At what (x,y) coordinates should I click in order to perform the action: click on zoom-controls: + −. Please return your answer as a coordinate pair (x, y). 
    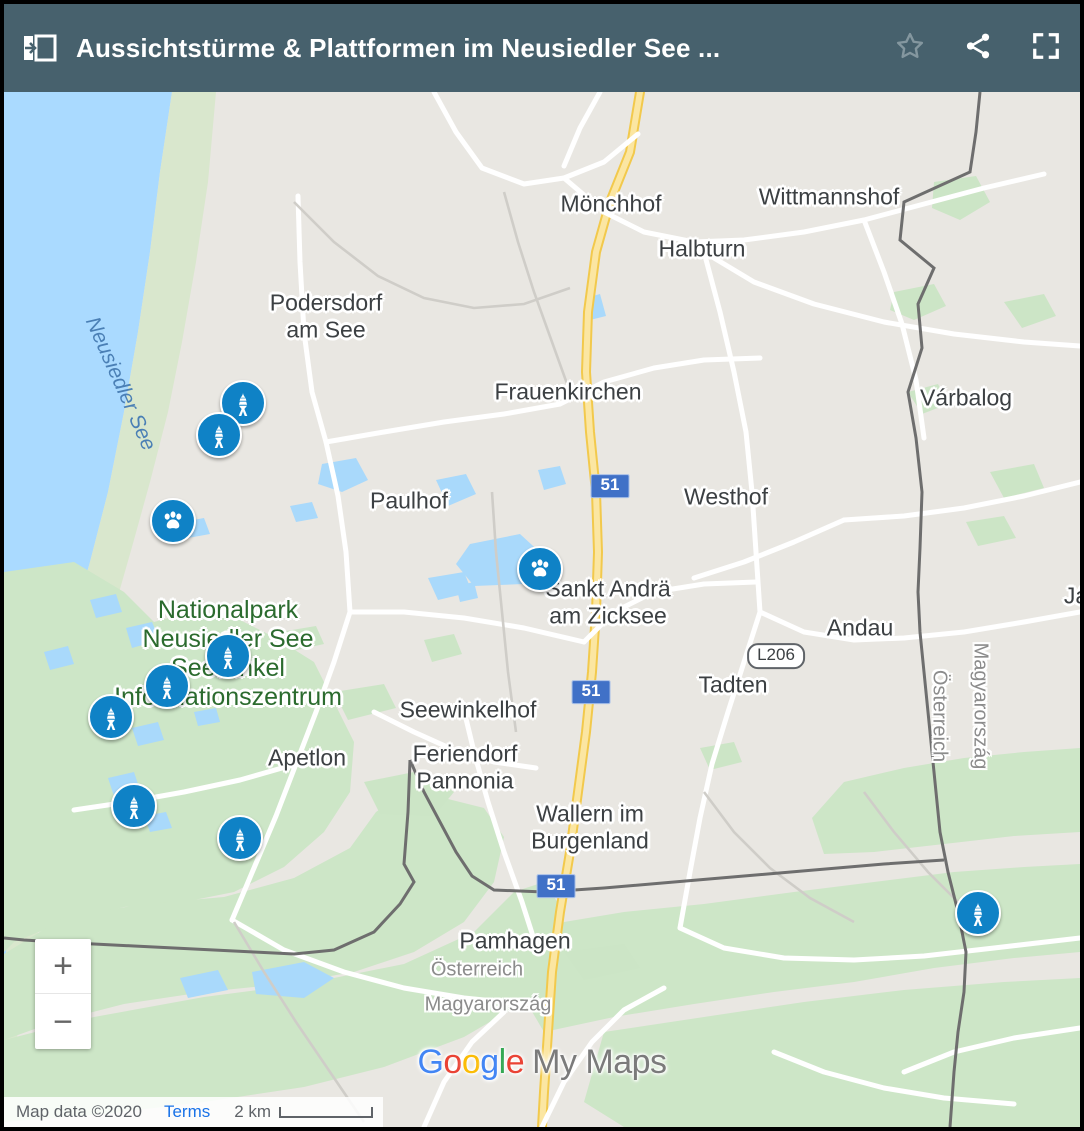
    Looking at the image, I should click on (63, 994).